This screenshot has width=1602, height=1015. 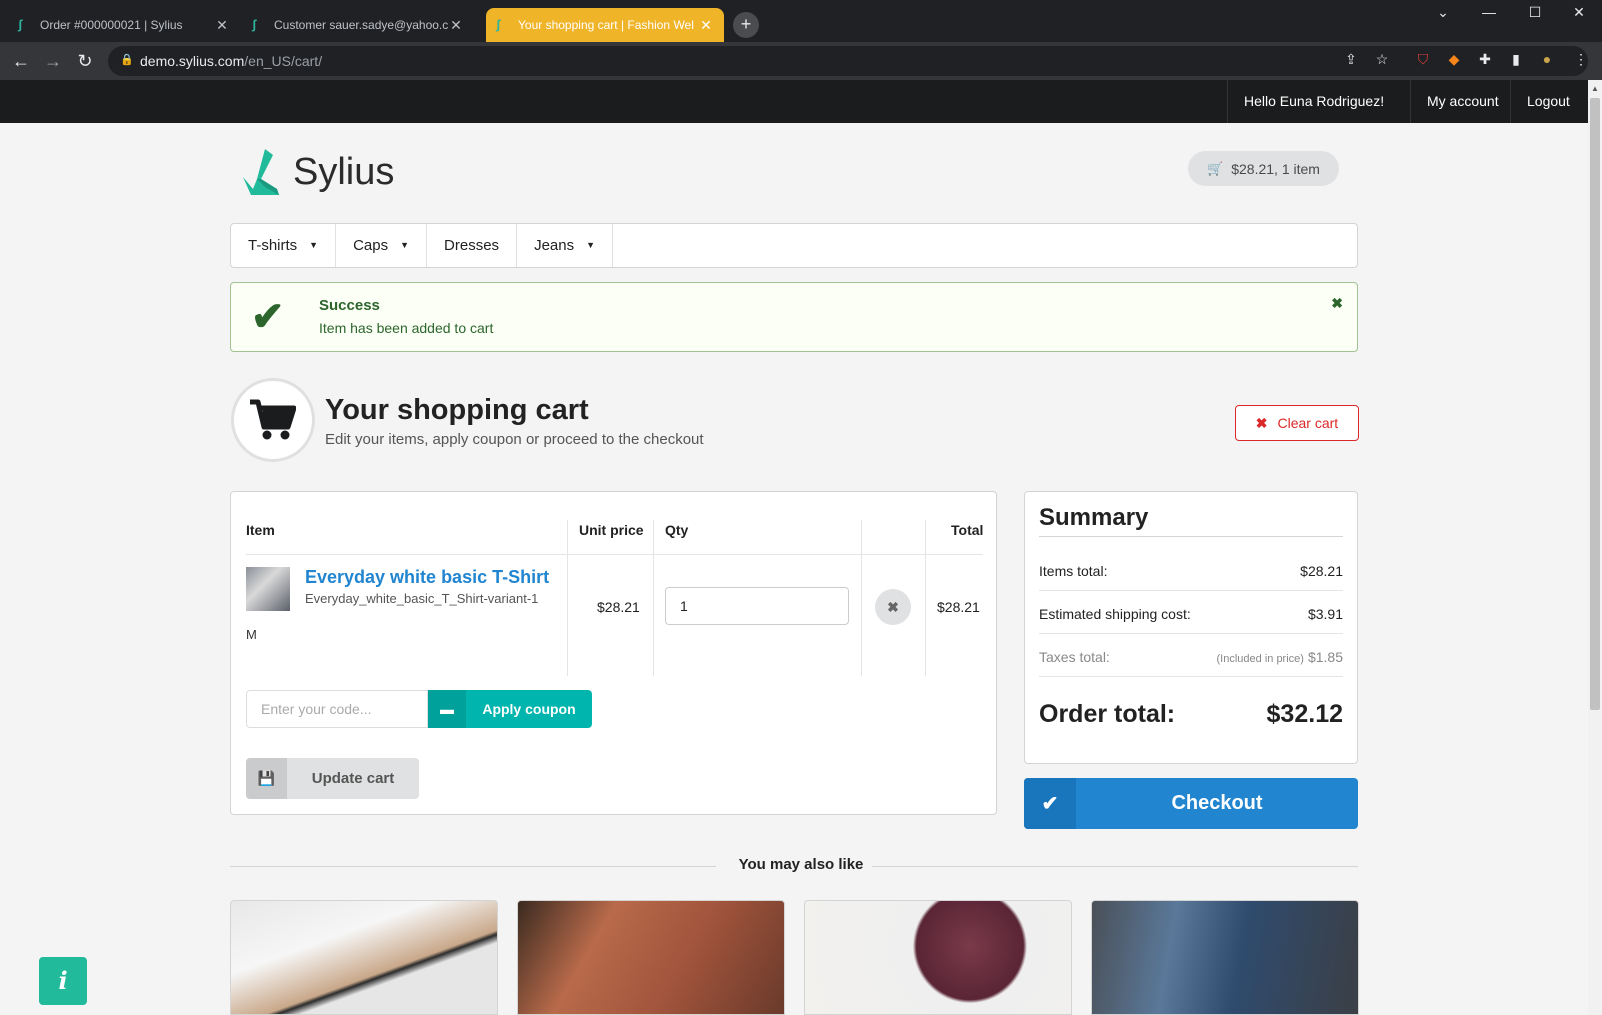 I want to click on close-window-icon: ✕, so click(x=1579, y=13).